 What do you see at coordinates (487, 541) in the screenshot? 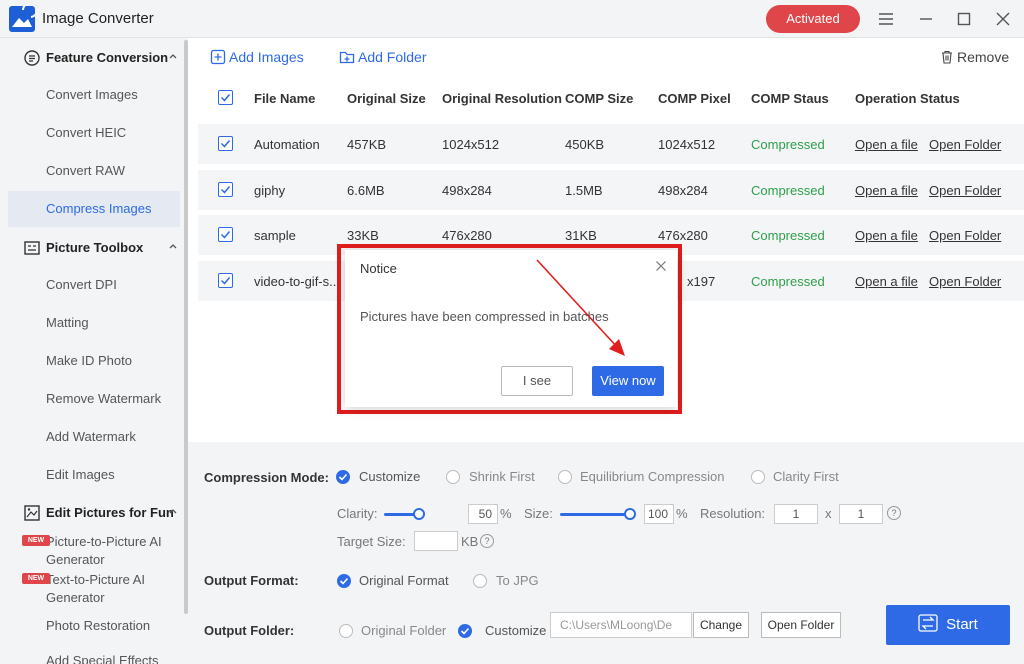
I see `target-size-help-icon: ?` at bounding box center [487, 541].